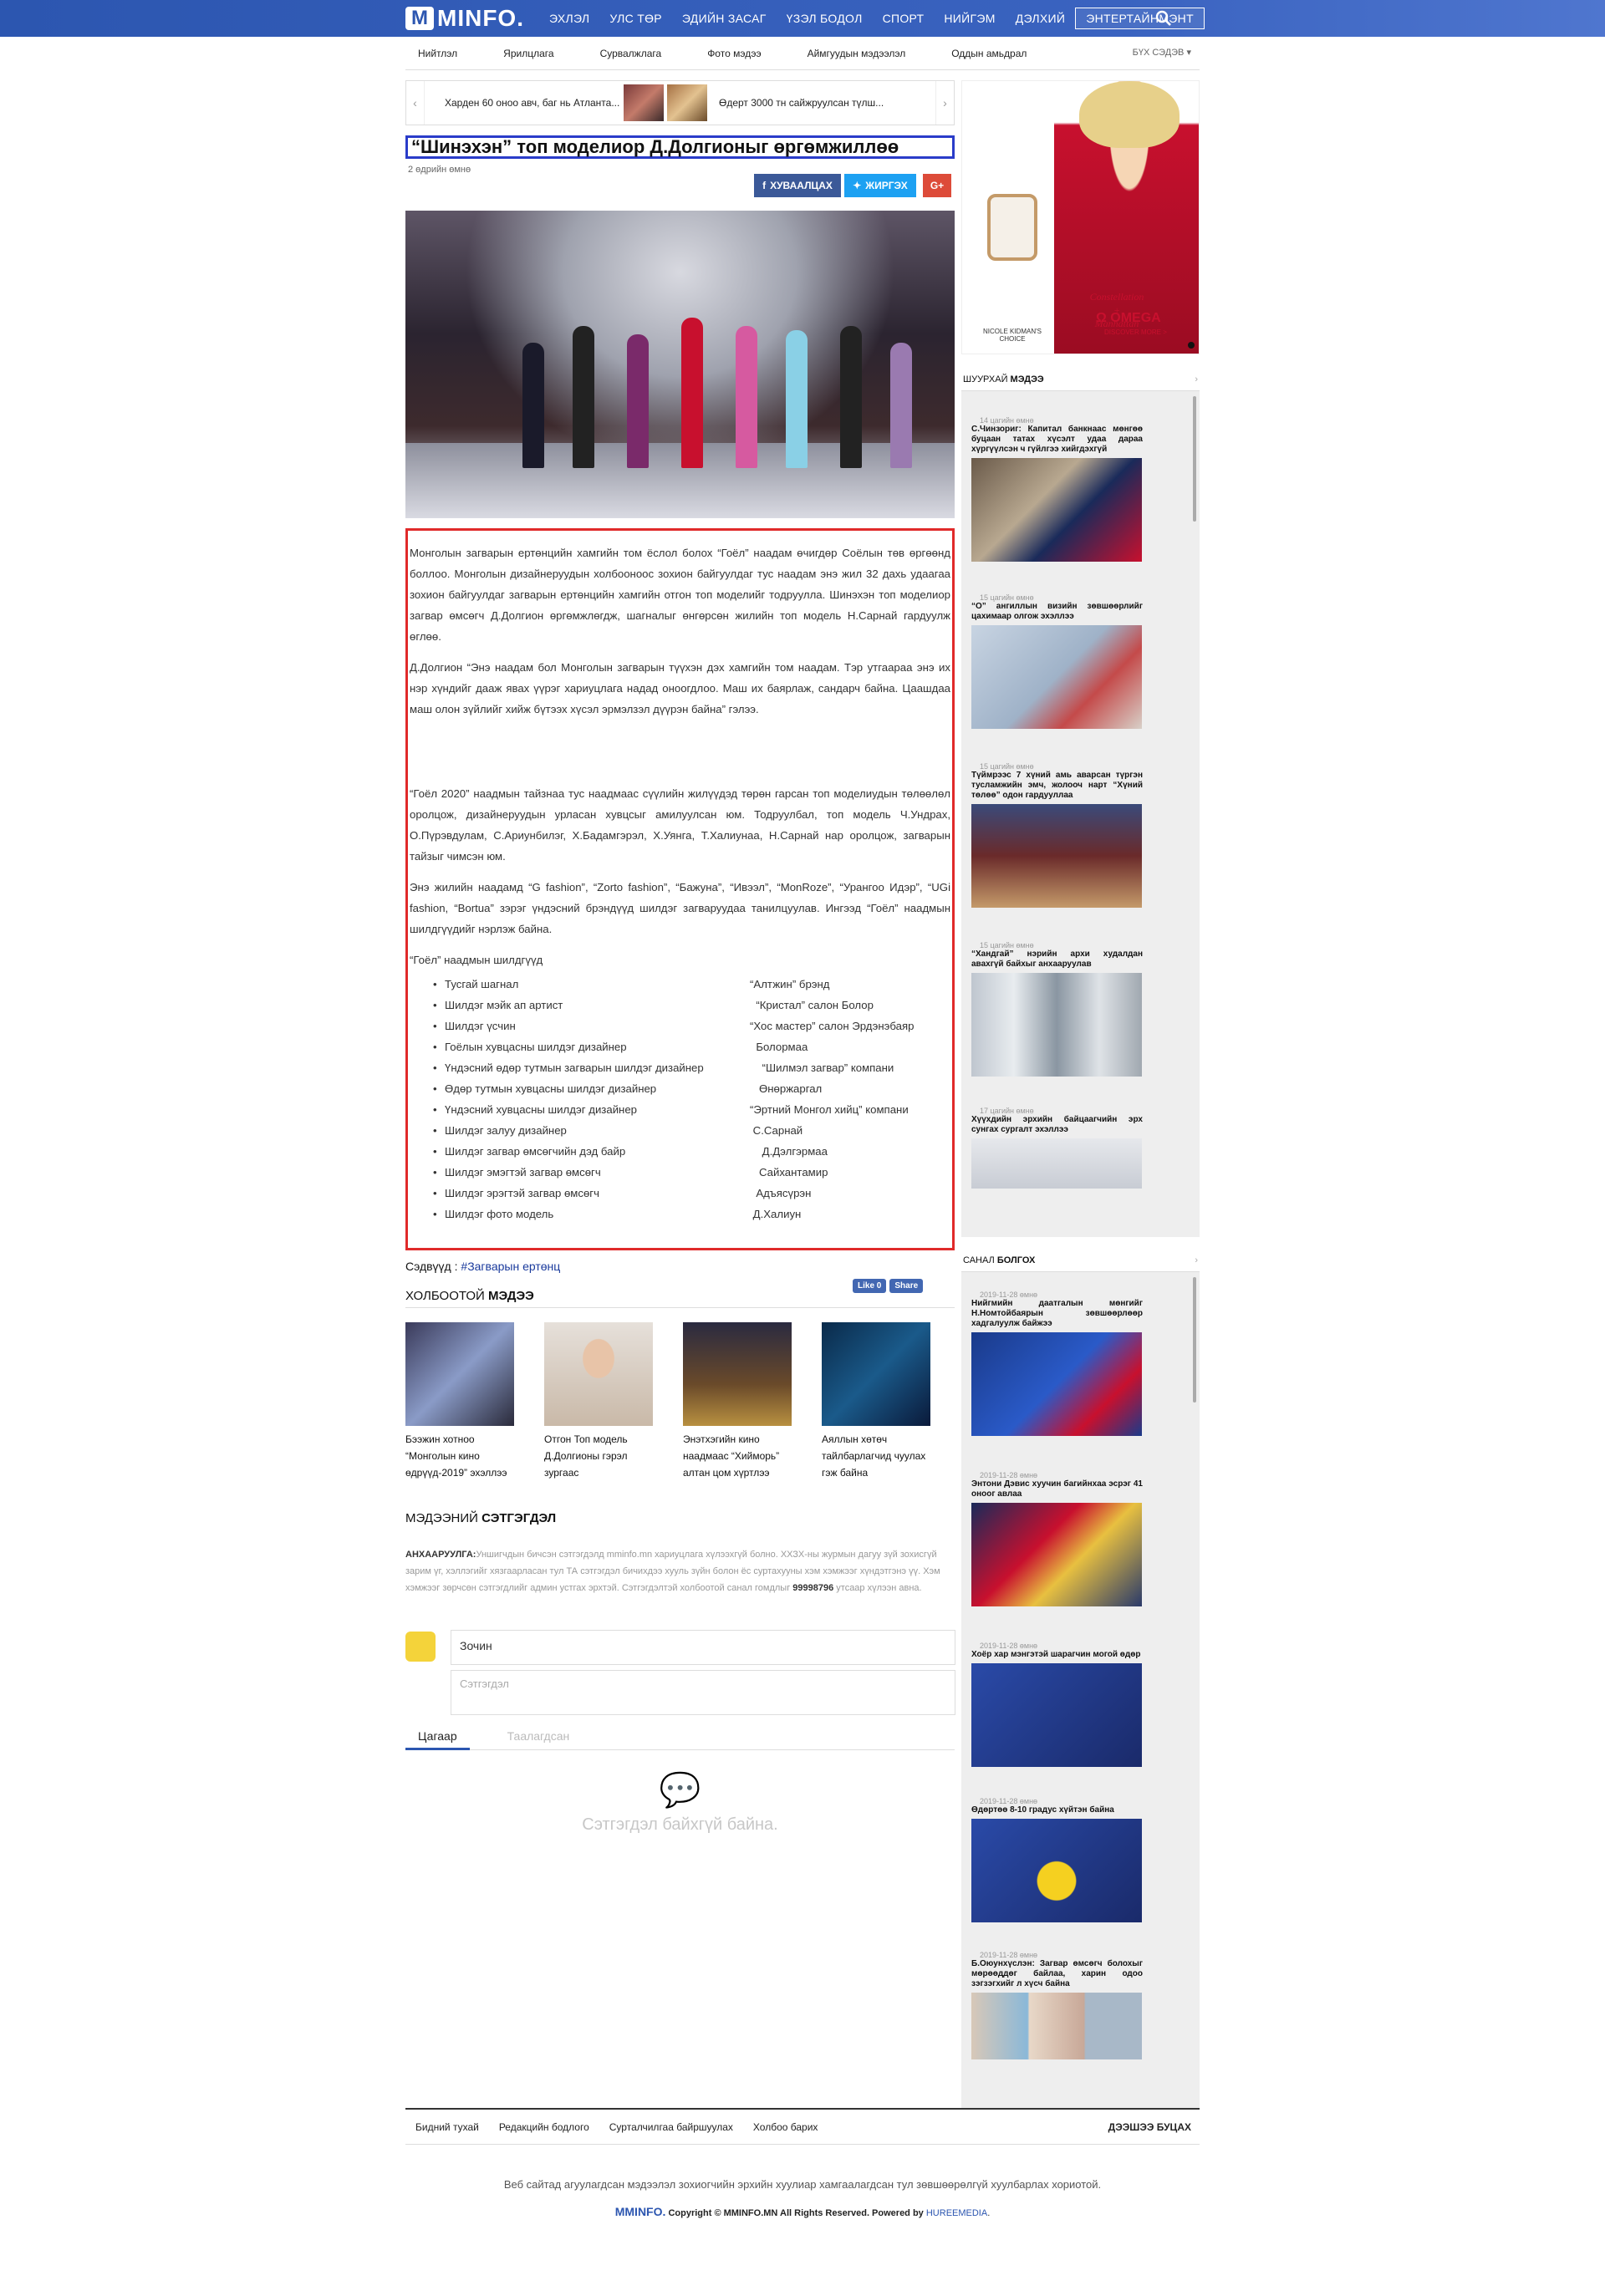 The image size is (1605, 2296). Describe the element at coordinates (1149, 2127) in the screenshot. I see `back-to-top-button: ДЭЭШЭЭ БУЦАХ` at that location.